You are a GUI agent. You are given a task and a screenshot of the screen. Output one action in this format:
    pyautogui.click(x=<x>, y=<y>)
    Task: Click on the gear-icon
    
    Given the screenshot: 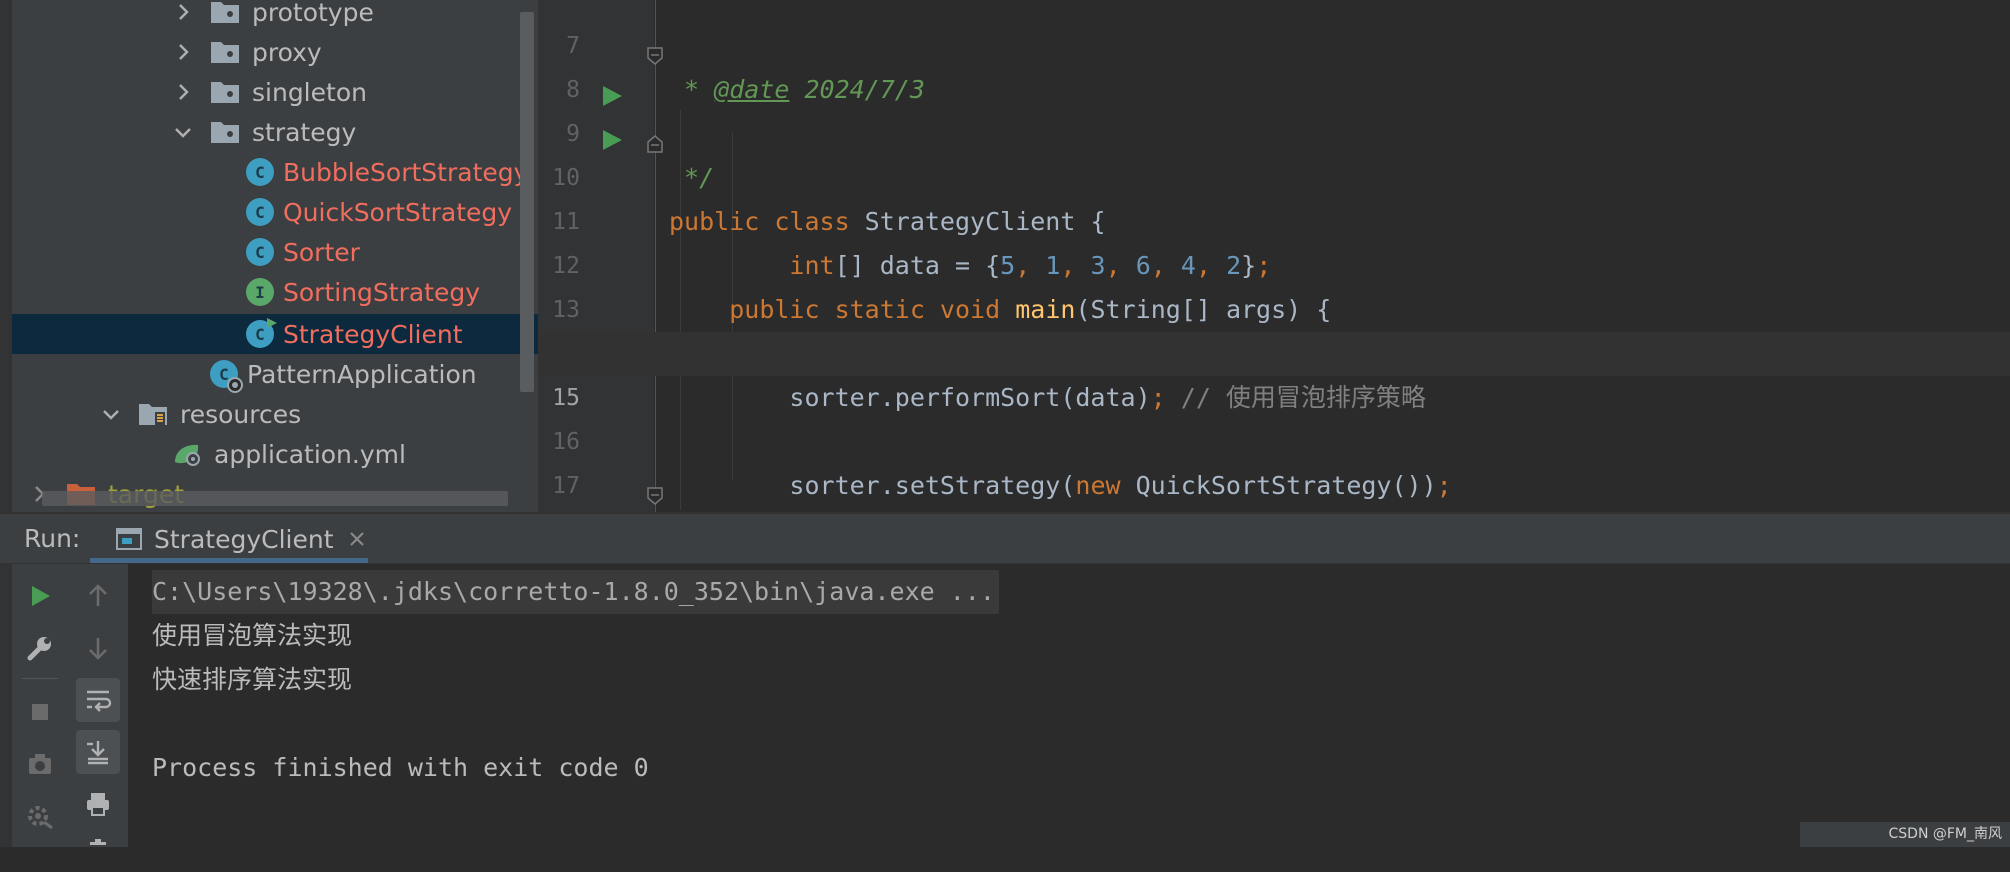 What is the action you would take?
    pyautogui.click(x=40, y=818)
    